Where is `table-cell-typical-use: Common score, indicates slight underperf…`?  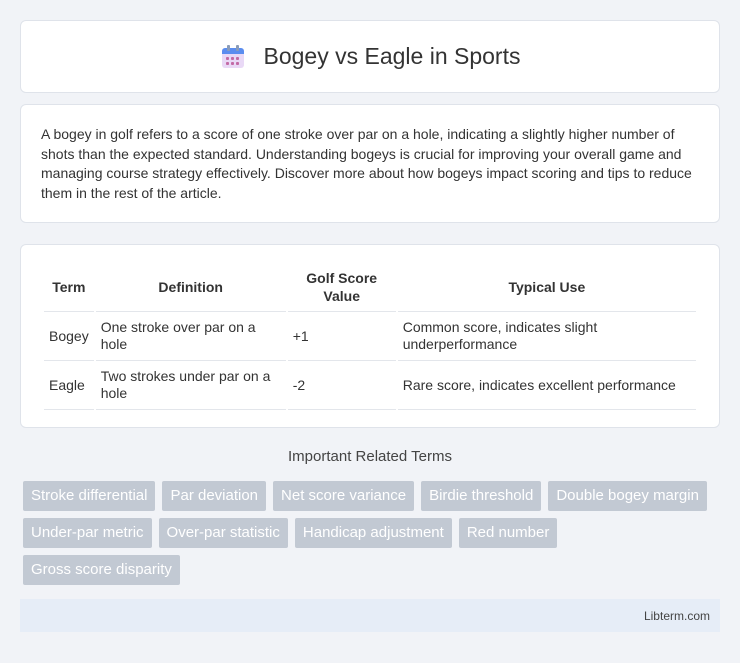 table-cell-typical-use: Common score, indicates slight underperf… is located at coordinates (546, 336).